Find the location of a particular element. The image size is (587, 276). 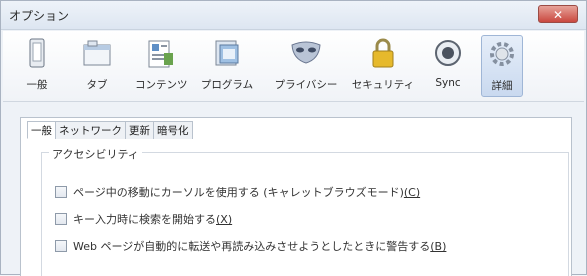

caret-browsing-option: ページ中の移動にカーソルを使用する (キャレットブラウズモード)(C) is located at coordinates (237, 193).